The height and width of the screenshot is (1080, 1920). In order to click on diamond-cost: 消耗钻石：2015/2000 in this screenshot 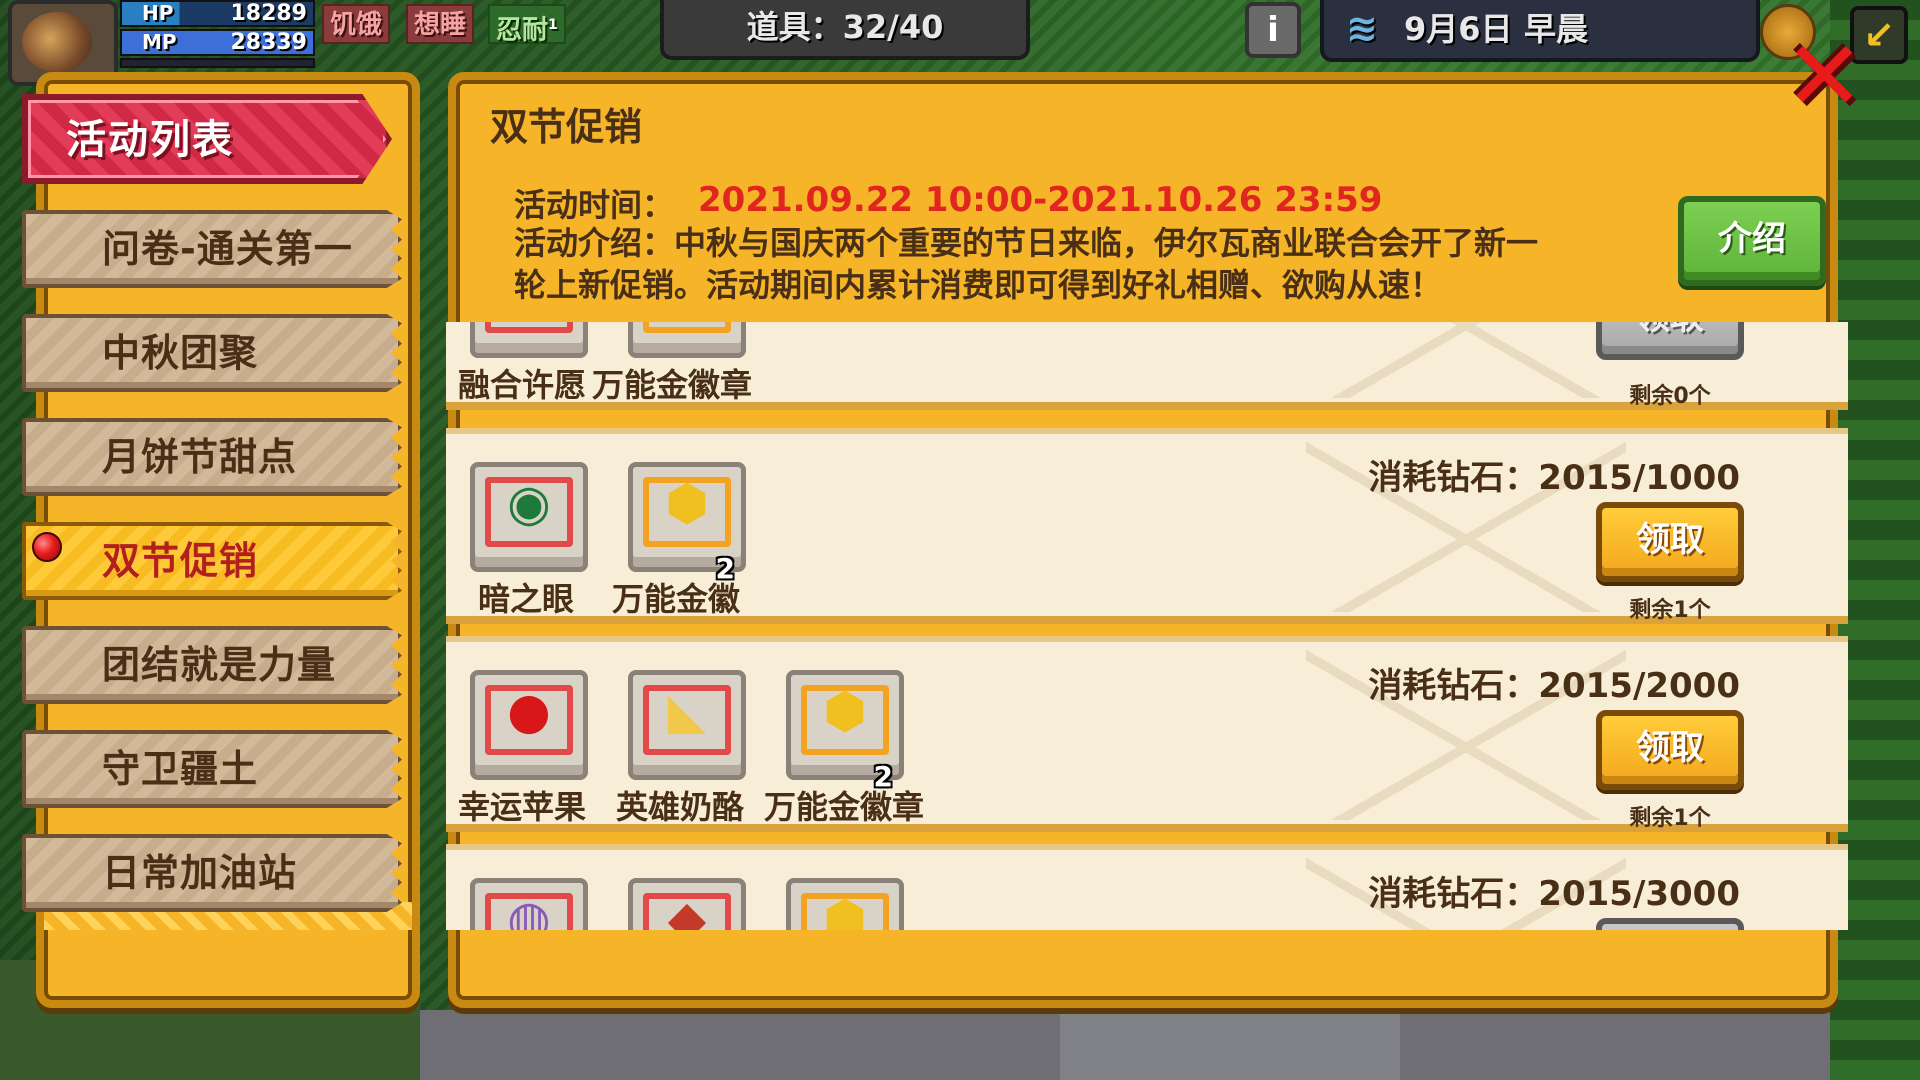, I will do `click(1554, 686)`.